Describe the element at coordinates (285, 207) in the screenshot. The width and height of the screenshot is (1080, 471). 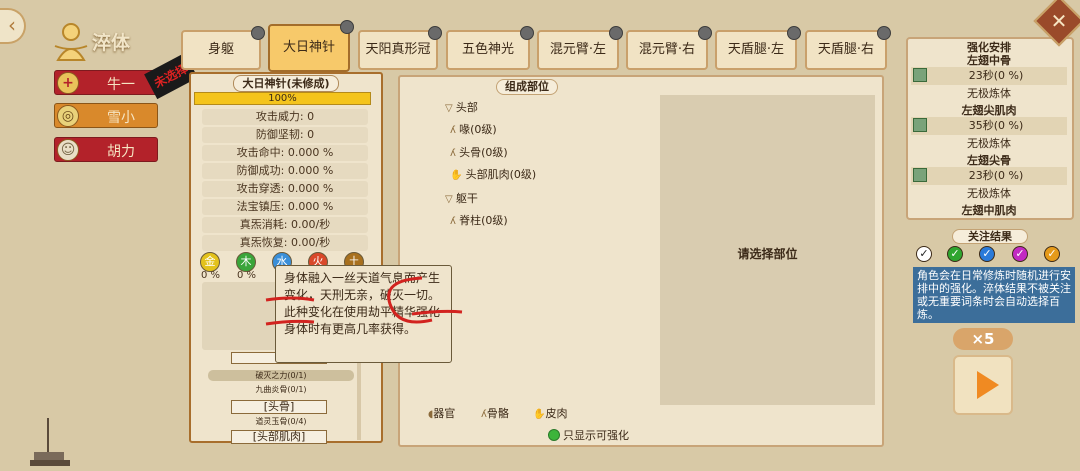
I see `stat-treasure-suppression: 法宝镇压: 0.000 %` at that location.